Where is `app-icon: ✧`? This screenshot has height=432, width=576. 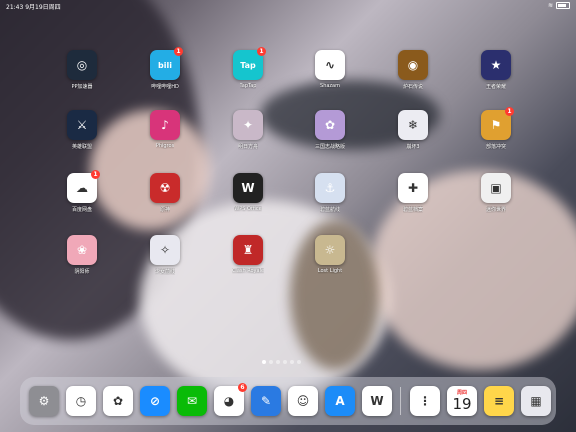
app-icon: ✧ is located at coordinates (165, 250).